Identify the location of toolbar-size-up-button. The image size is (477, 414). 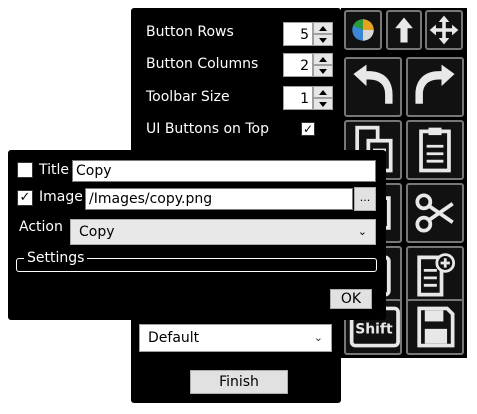
(323, 92).